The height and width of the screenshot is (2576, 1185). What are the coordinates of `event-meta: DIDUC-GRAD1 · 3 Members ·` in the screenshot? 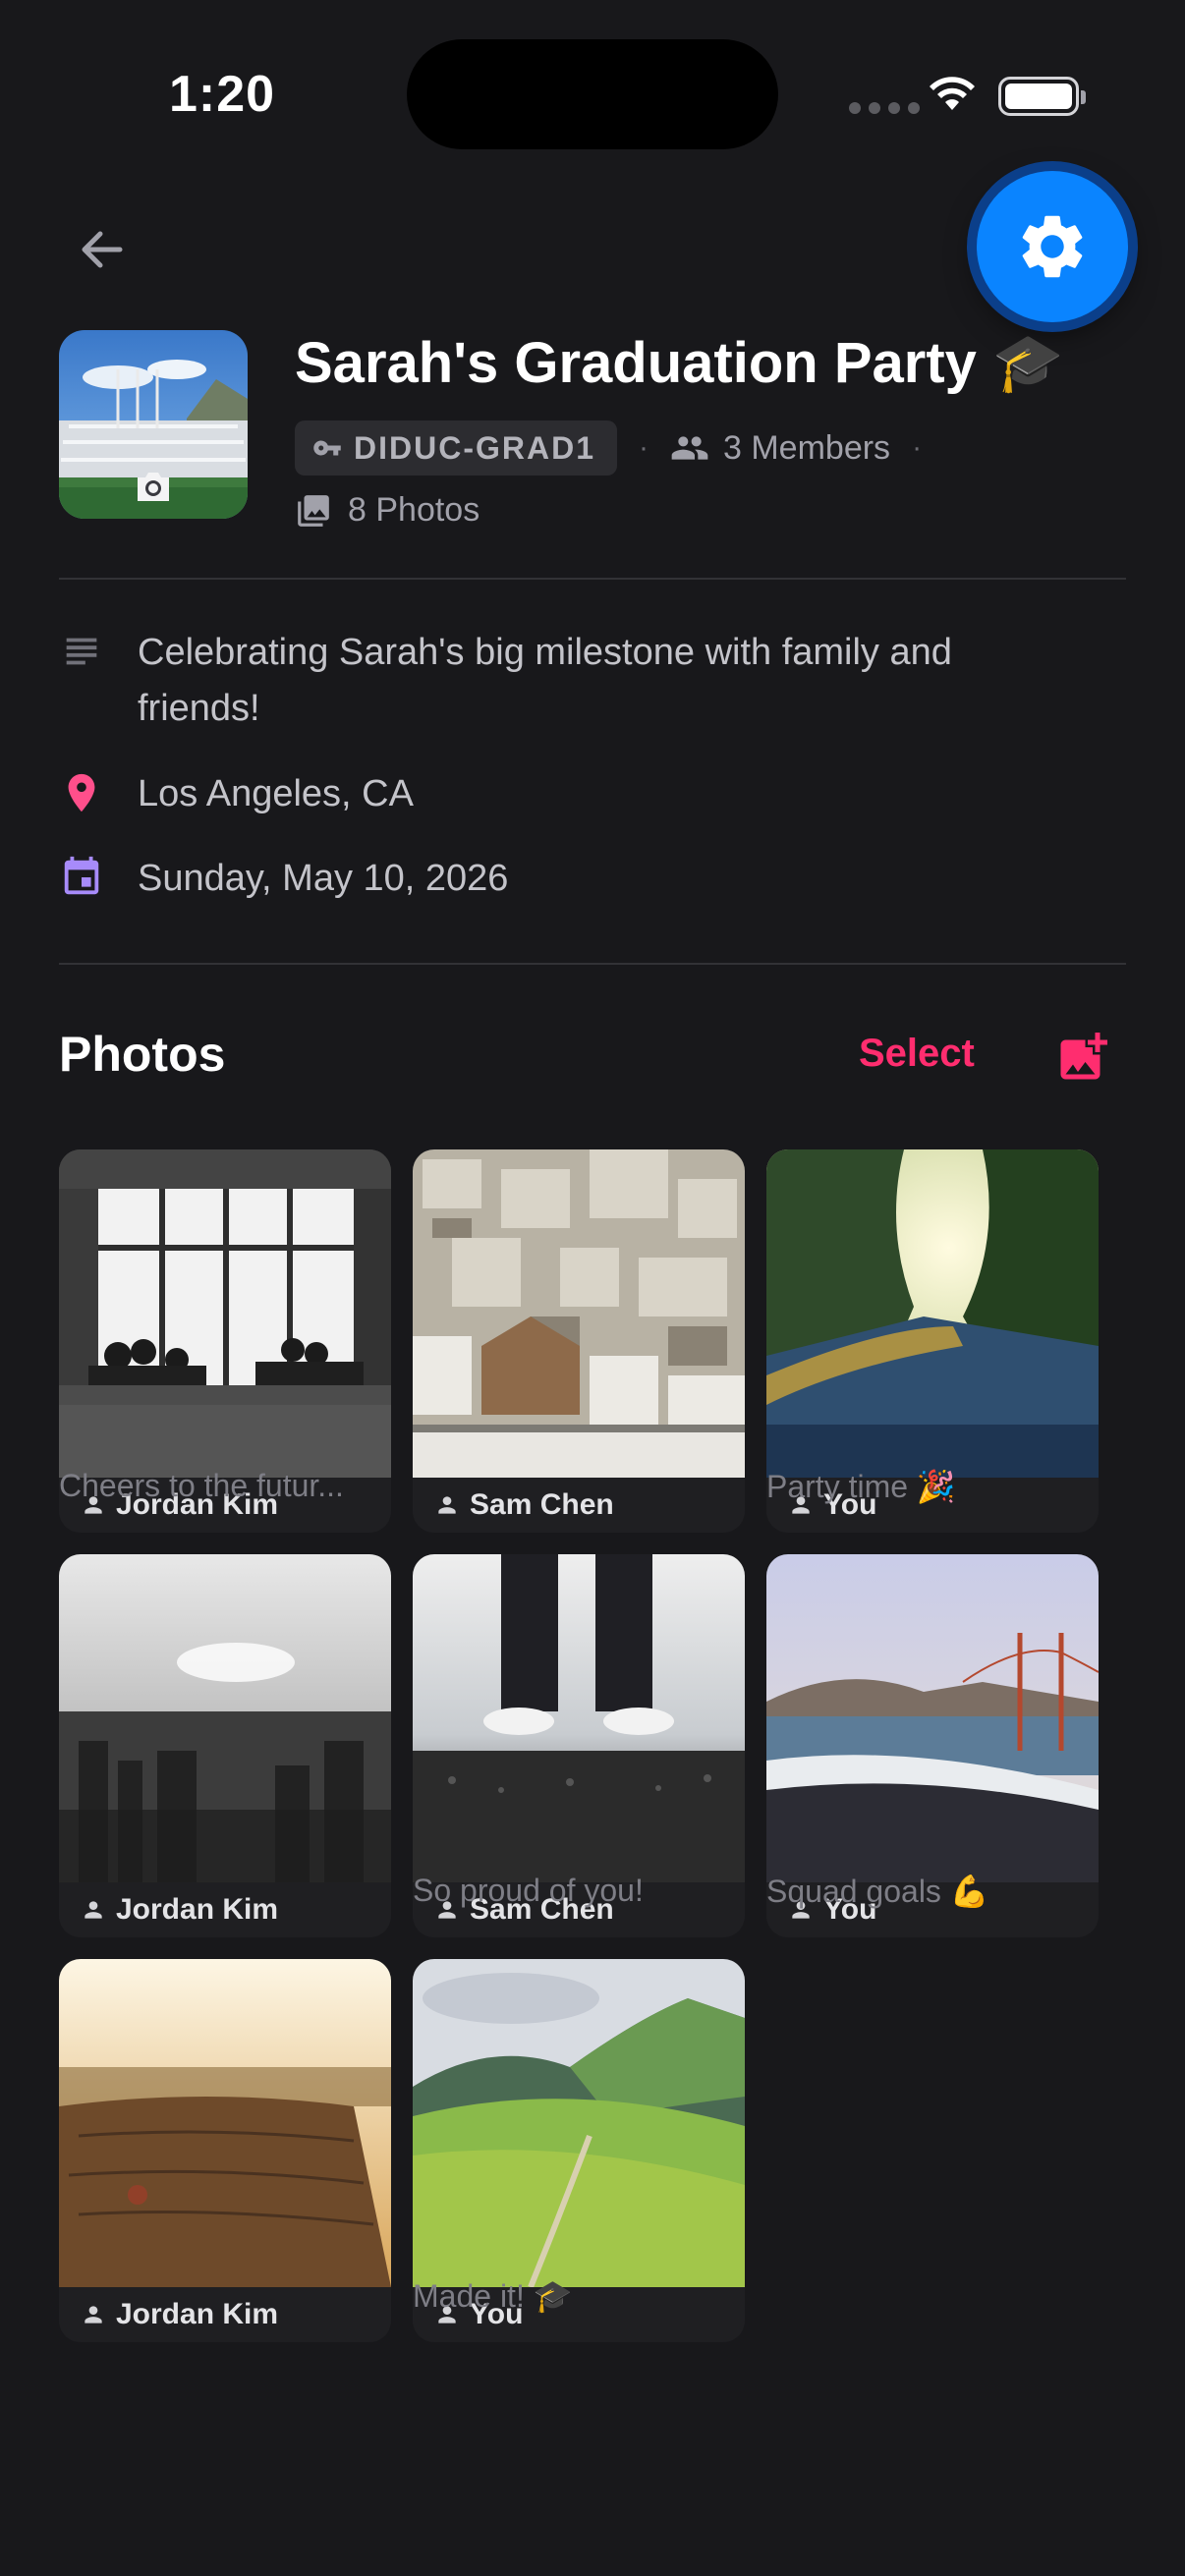 It's located at (608, 448).